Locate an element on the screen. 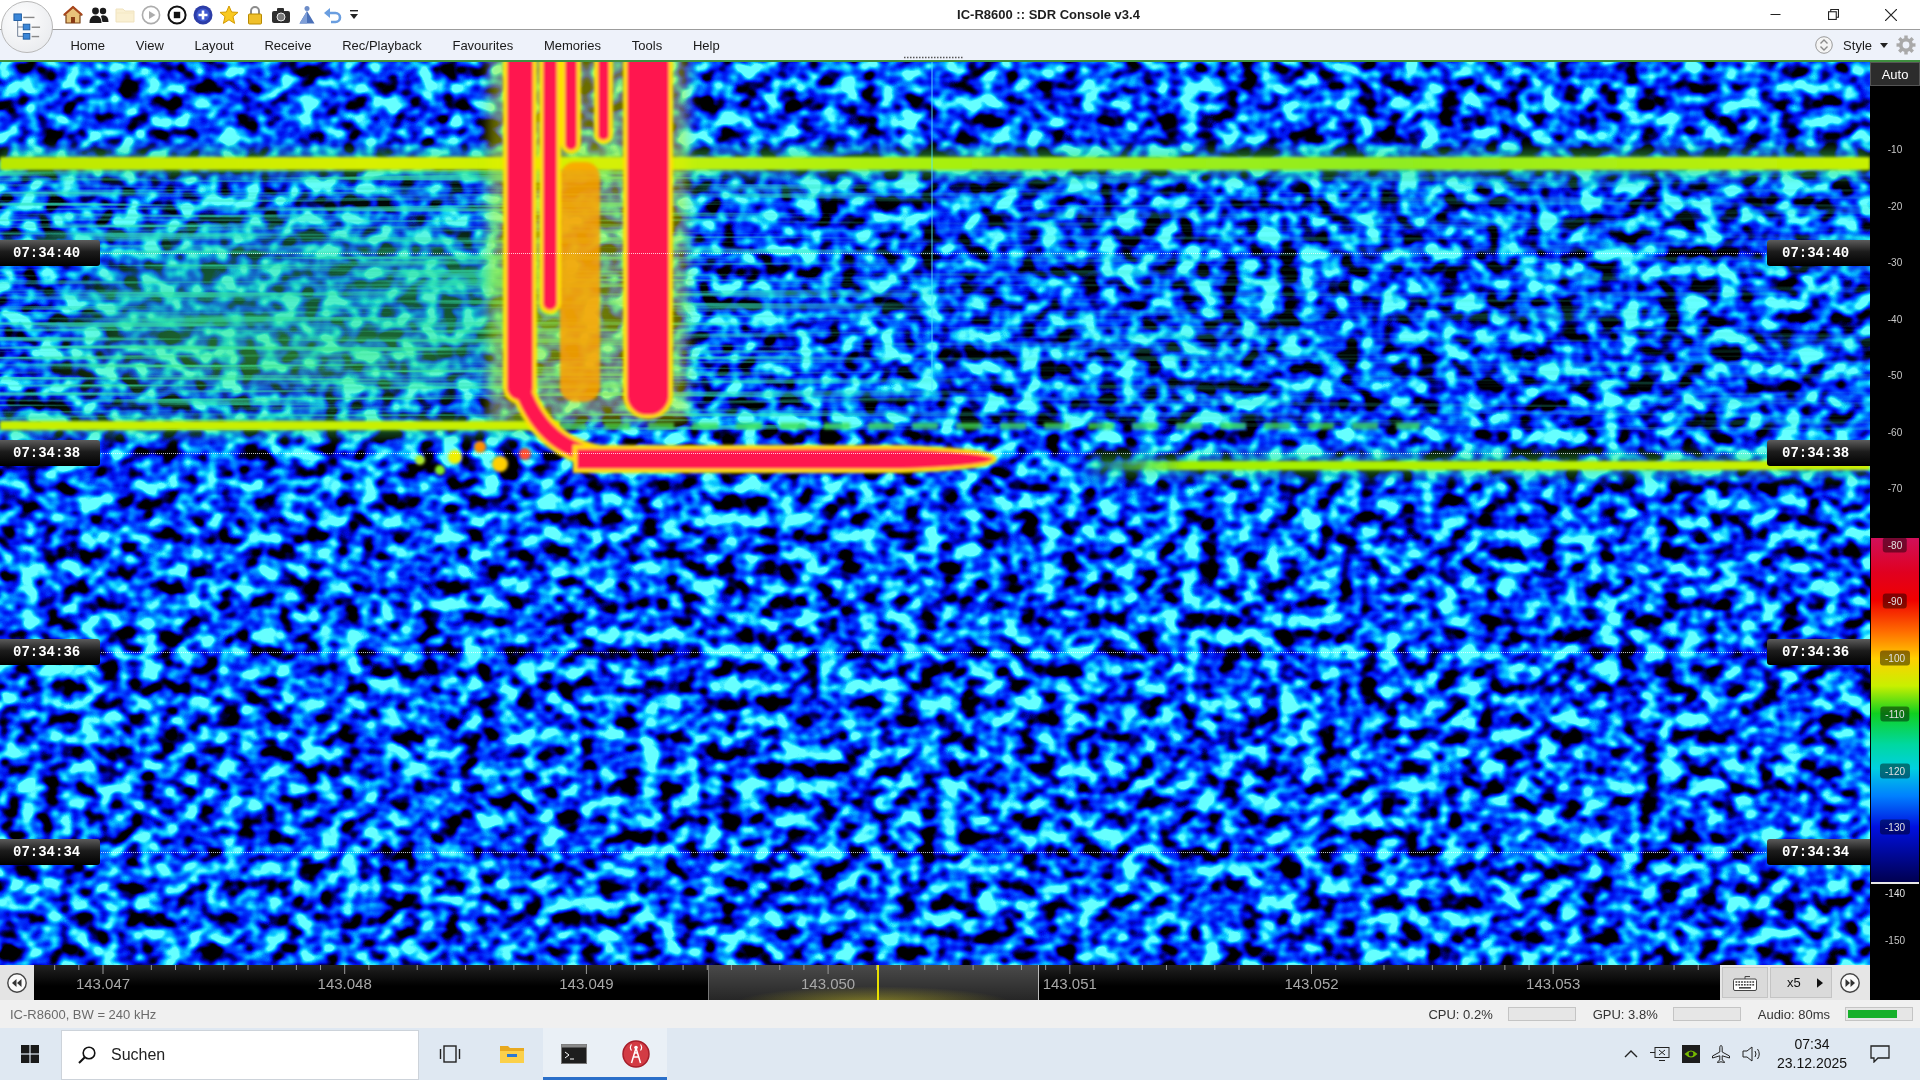 The width and height of the screenshot is (1920, 1080). level-label: -50 is located at coordinates (1895, 375).